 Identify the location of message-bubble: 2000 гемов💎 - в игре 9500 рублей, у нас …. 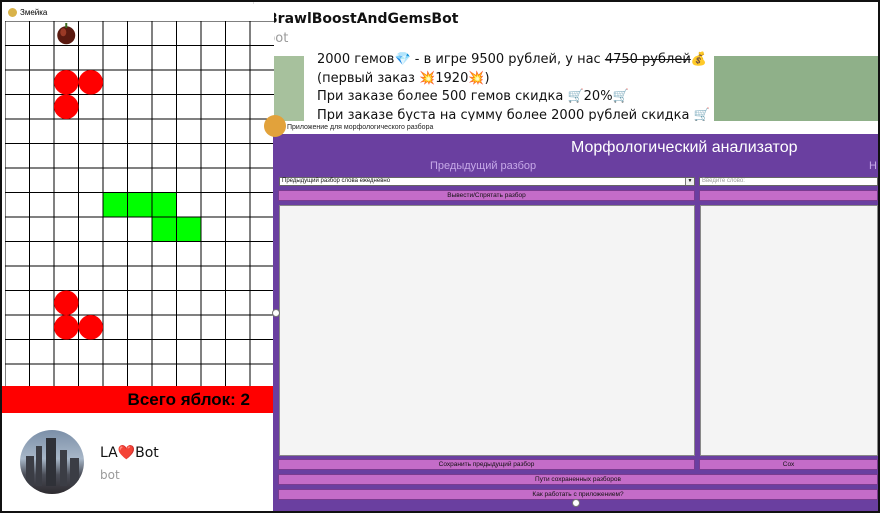
(510, 96).